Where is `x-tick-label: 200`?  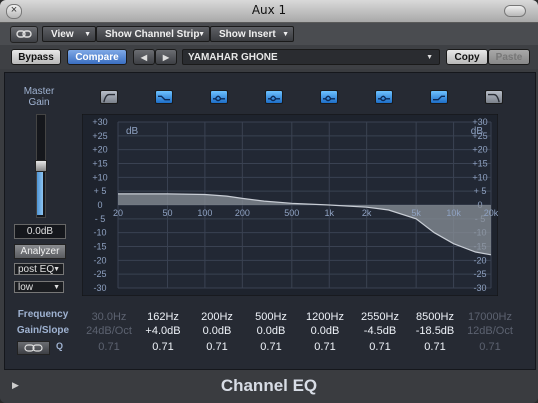 x-tick-label: 200 is located at coordinates (242, 213).